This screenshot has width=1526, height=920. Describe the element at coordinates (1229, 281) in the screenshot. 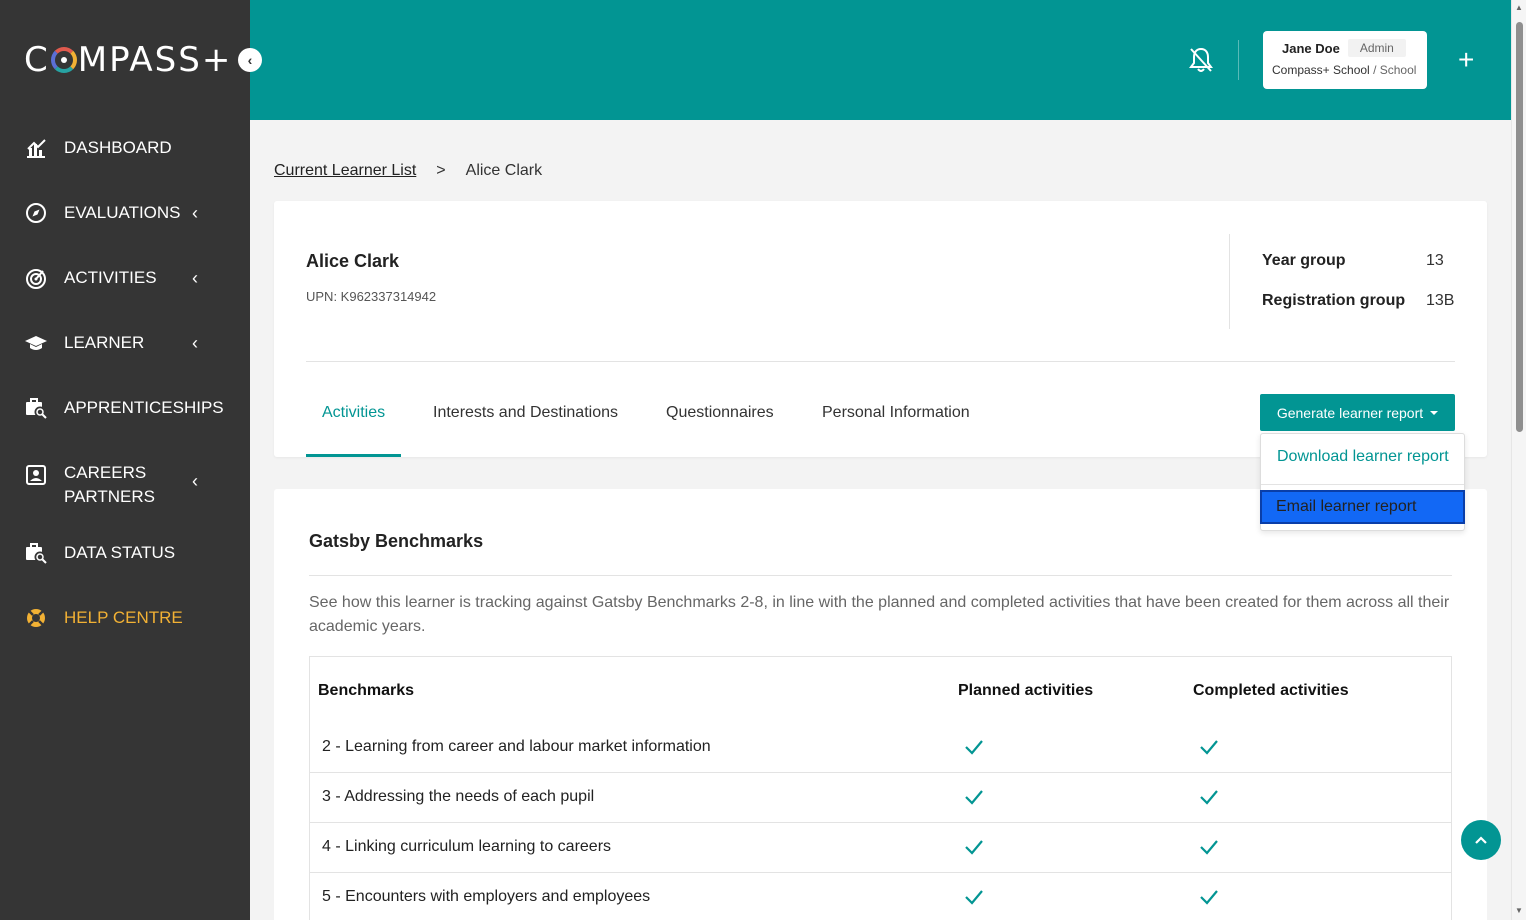

I see `info-divider` at that location.